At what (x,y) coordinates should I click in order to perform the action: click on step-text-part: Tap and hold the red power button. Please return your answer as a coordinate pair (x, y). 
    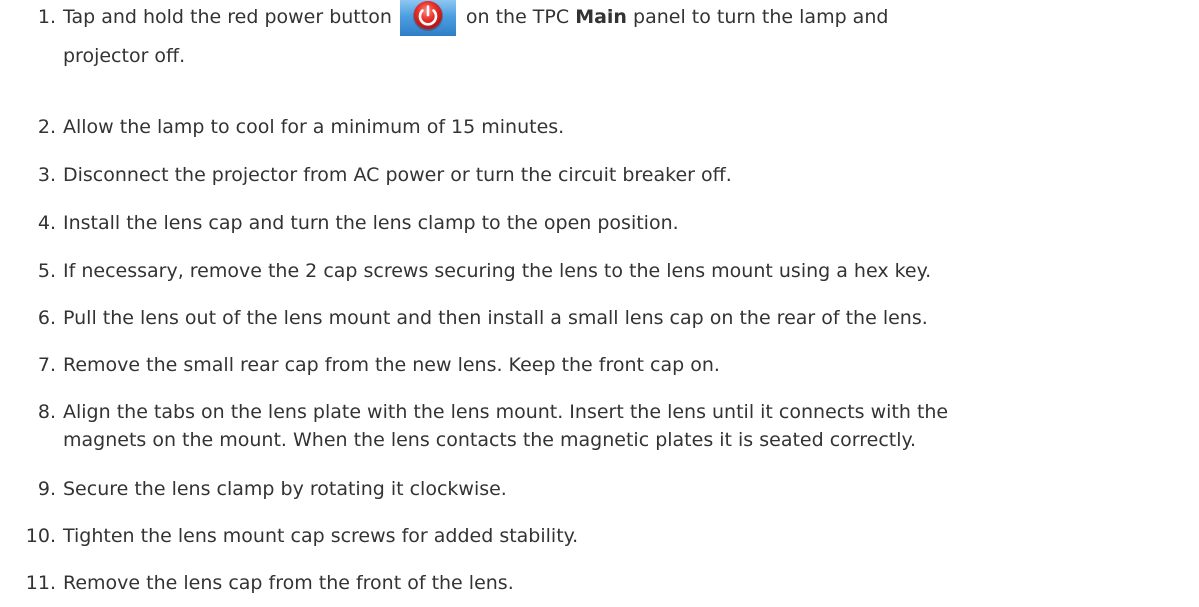
    Looking at the image, I should click on (227, 17).